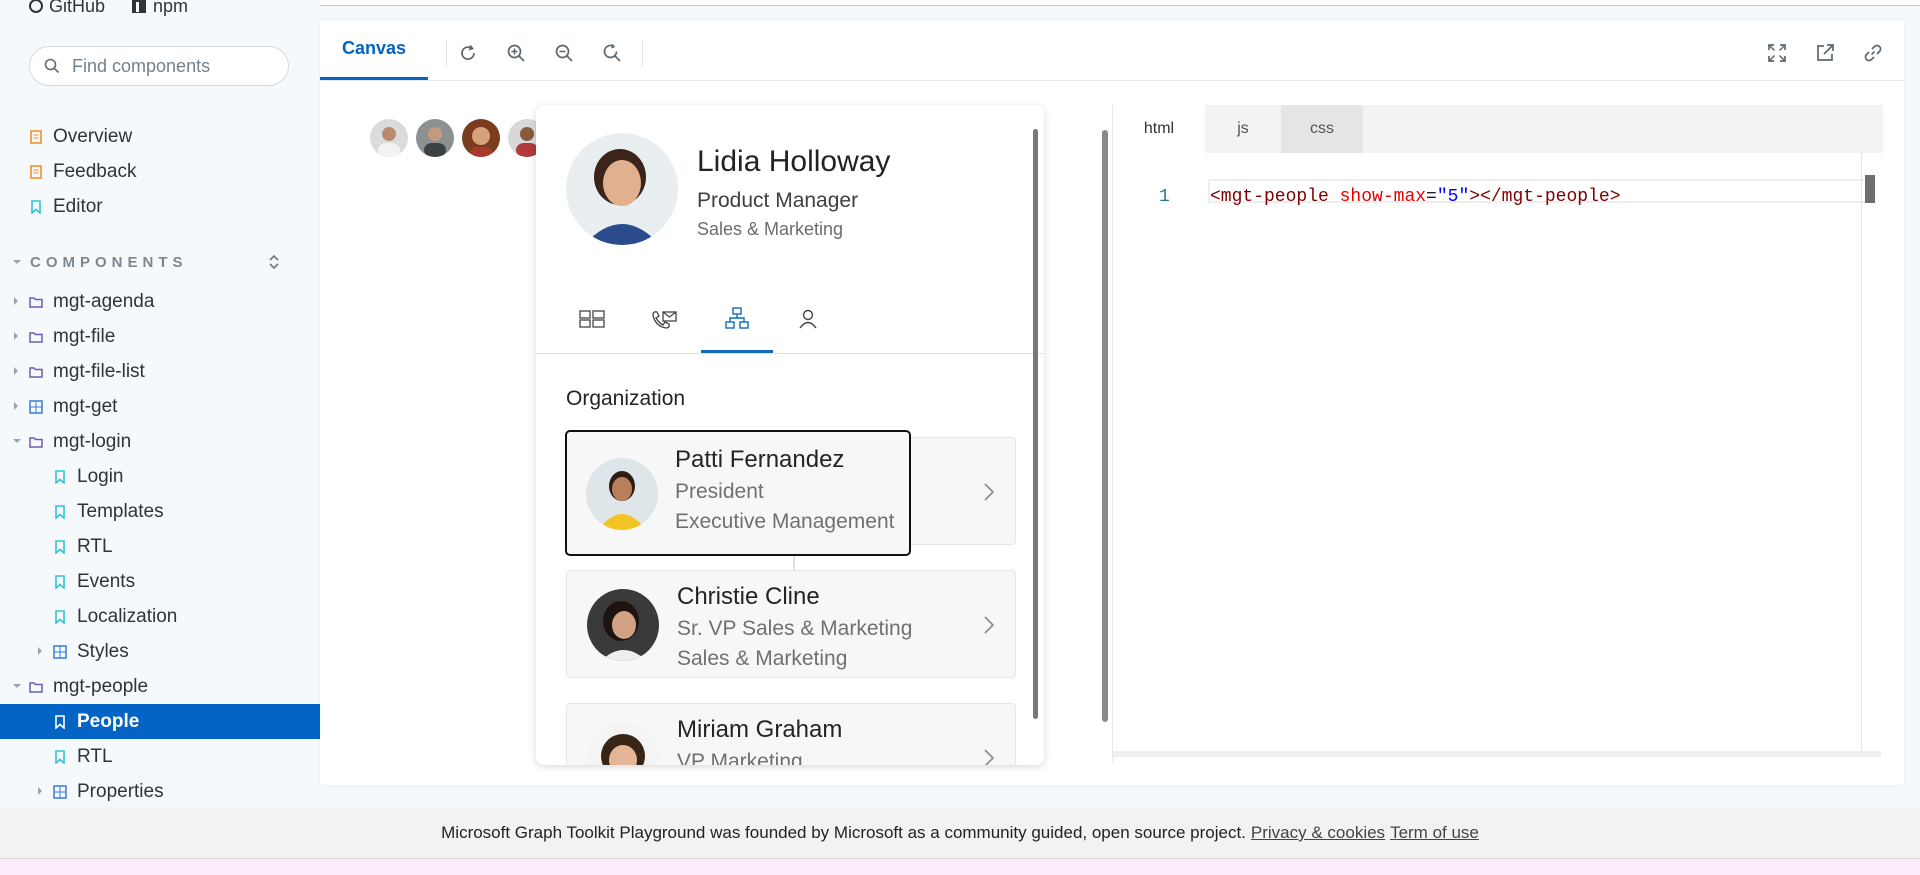  What do you see at coordinates (960, 866) in the screenshot?
I see `taskbar-strip` at bounding box center [960, 866].